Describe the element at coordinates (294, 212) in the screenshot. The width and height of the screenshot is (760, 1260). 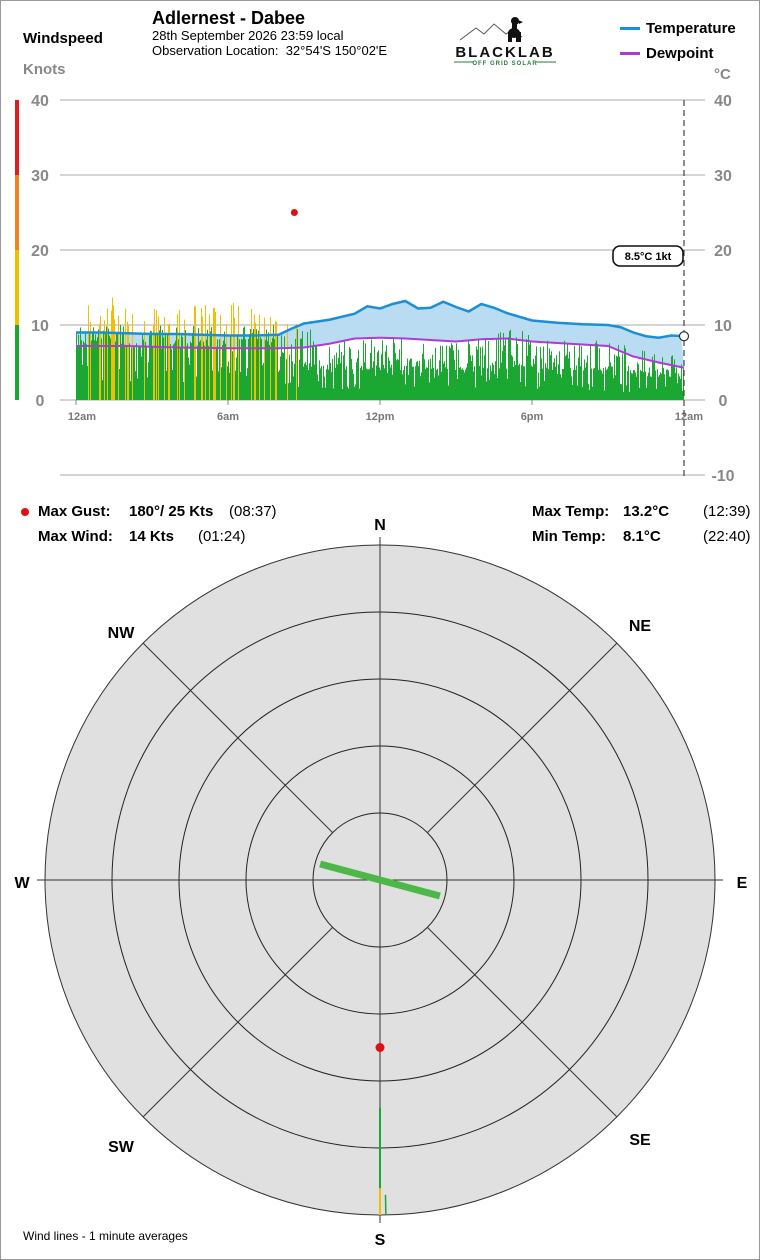
I see `max-gust-point` at that location.